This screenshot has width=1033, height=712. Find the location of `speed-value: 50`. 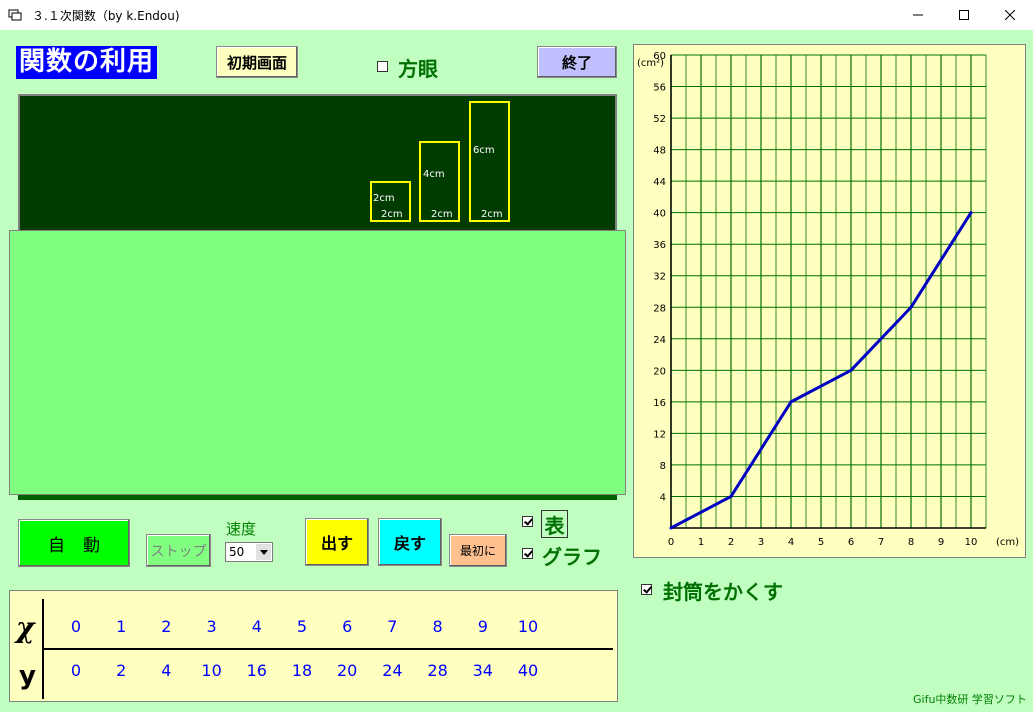

speed-value: 50 is located at coordinates (237, 552).